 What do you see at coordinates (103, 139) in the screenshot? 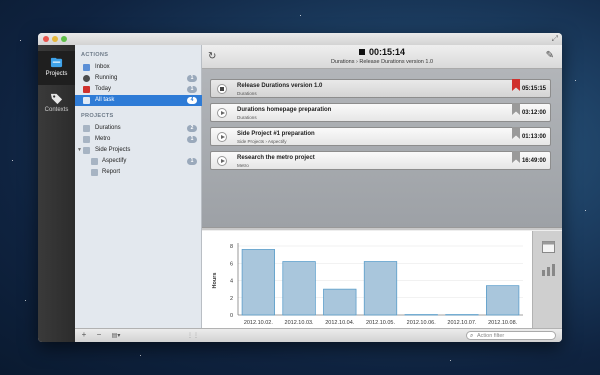
I see `sidebar-item-label: Metro` at bounding box center [103, 139].